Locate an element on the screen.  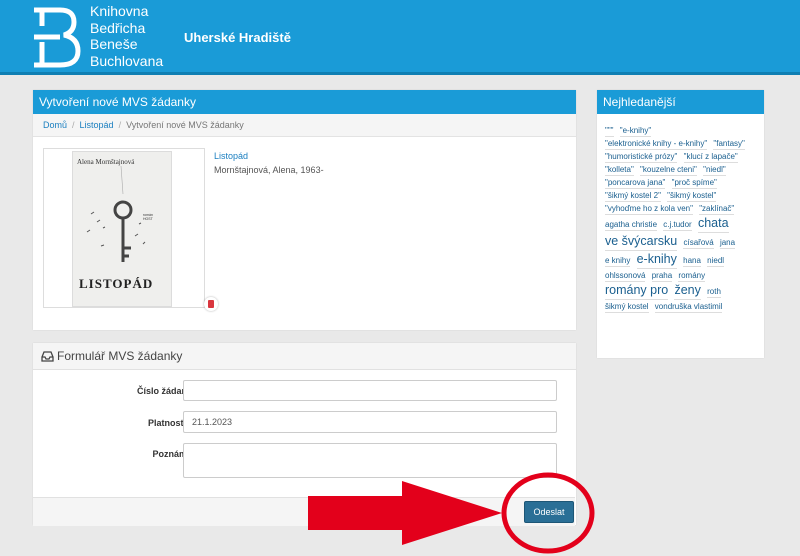
red-arrow-icon is located at coordinates (405, 513).